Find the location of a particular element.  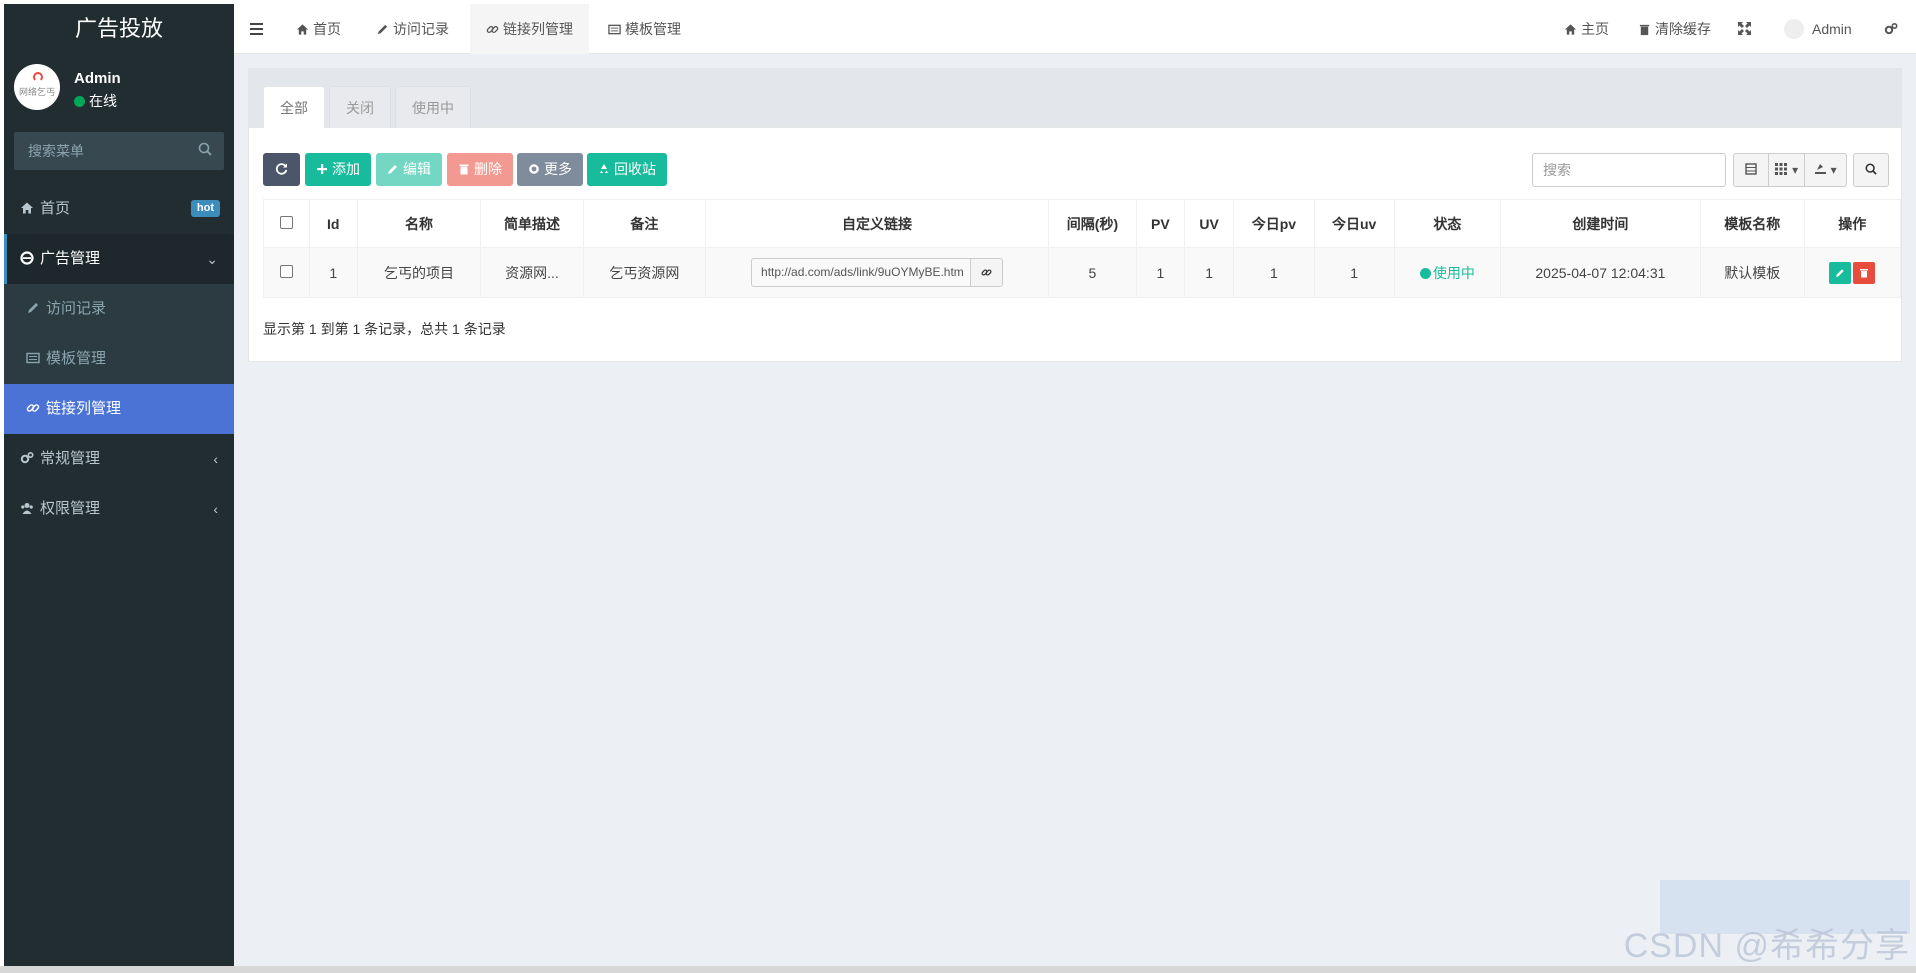

today-uv-cell: 1 is located at coordinates (1354, 272).